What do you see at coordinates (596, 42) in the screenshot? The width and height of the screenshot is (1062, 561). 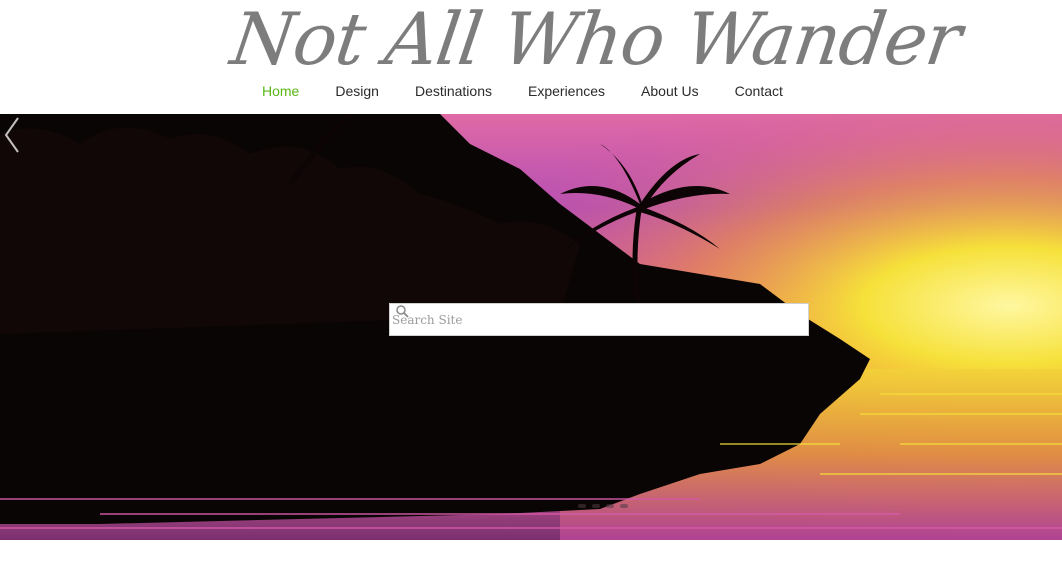 I see `site-logo: Not All Who Wander` at bounding box center [596, 42].